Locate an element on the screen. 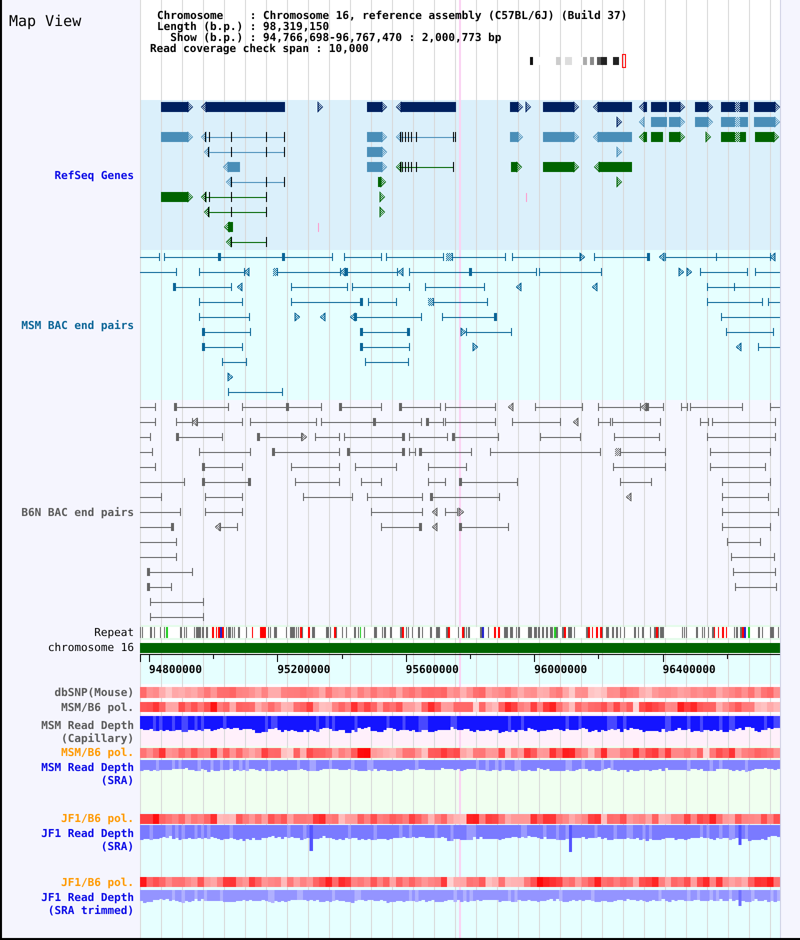  track-label: JF1 Read Depth (SRA) is located at coordinates (87, 840).